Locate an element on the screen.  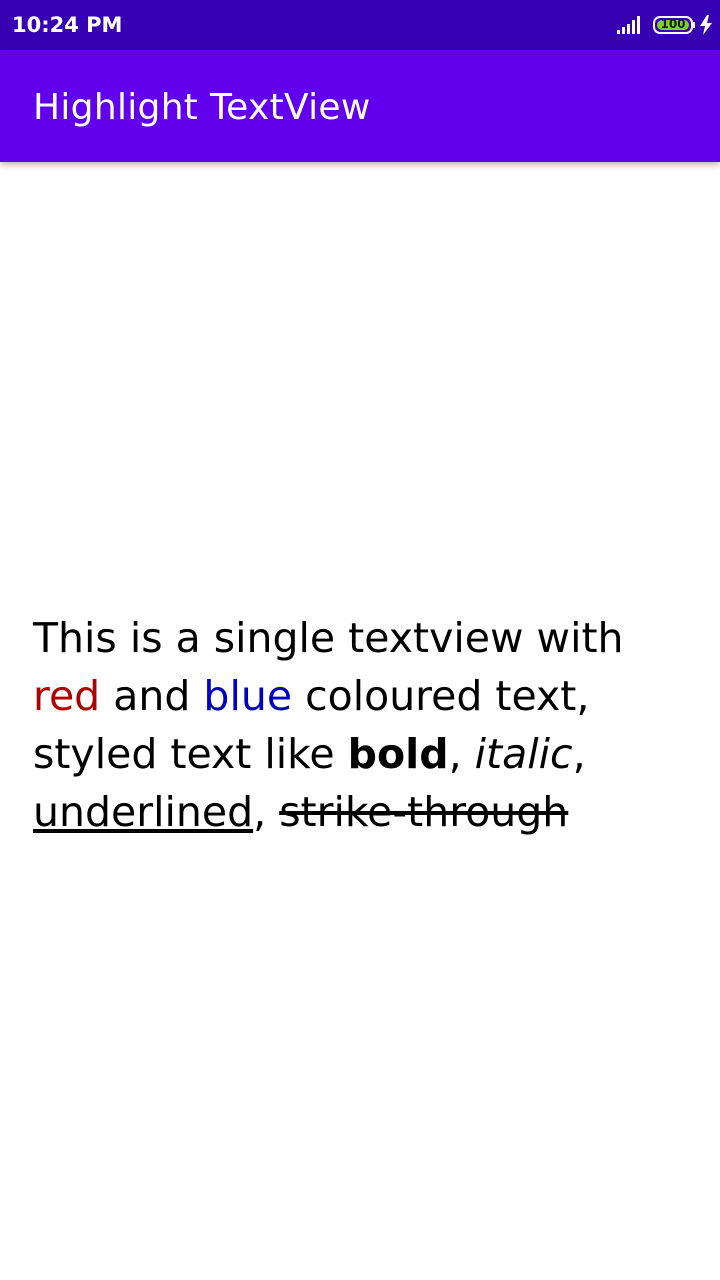
app-bar: Highlight TextView is located at coordinates (360, 106).